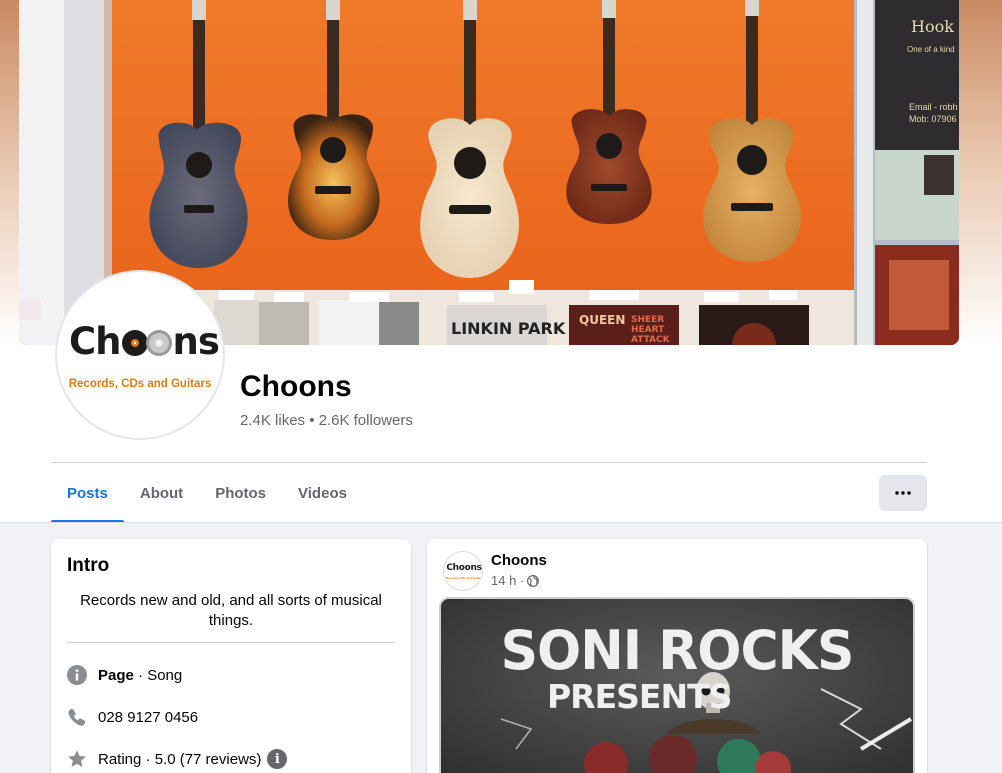 This screenshot has height=773, width=1002. Describe the element at coordinates (931, 49) in the screenshot. I see `svg-text: One of a kind` at that location.